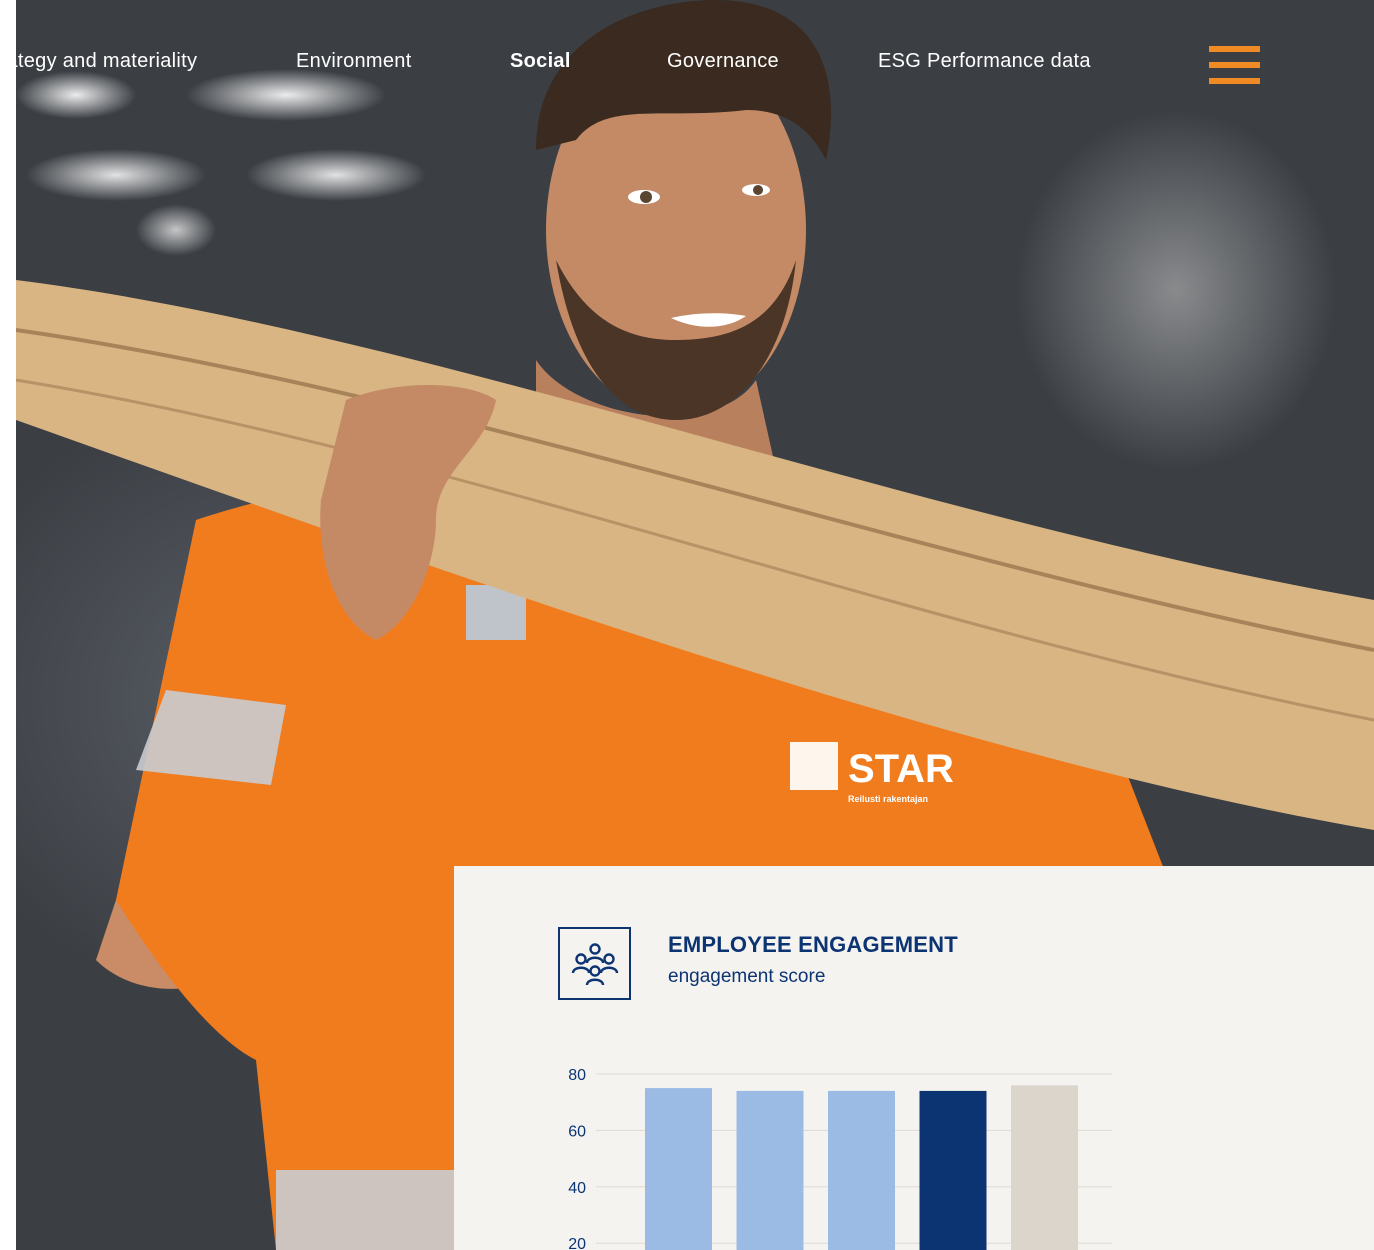 The width and height of the screenshot is (1374, 1250). What do you see at coordinates (98, 61) in the screenshot?
I see `nav-item-strategy: Strategy and materiality` at bounding box center [98, 61].